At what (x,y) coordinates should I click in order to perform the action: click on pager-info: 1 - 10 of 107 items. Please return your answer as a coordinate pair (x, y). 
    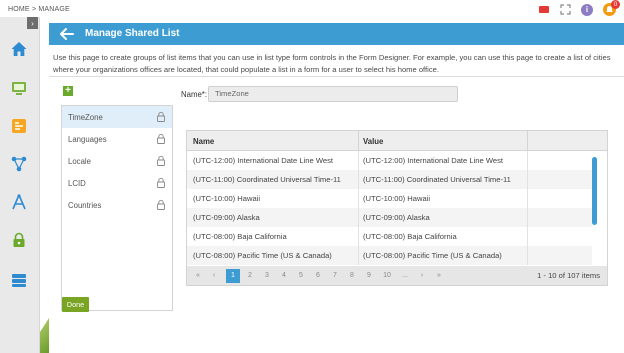
    Looking at the image, I should click on (568, 275).